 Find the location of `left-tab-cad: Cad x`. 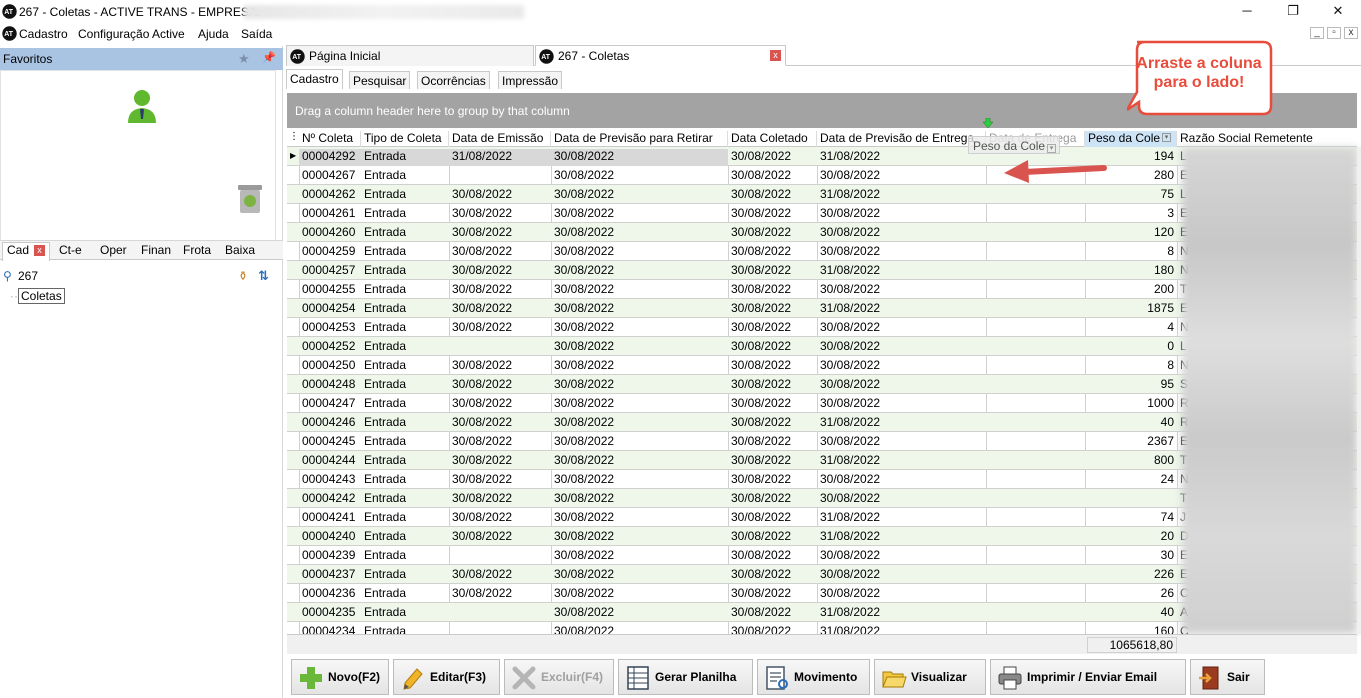

left-tab-cad: Cad x is located at coordinates (26, 251).